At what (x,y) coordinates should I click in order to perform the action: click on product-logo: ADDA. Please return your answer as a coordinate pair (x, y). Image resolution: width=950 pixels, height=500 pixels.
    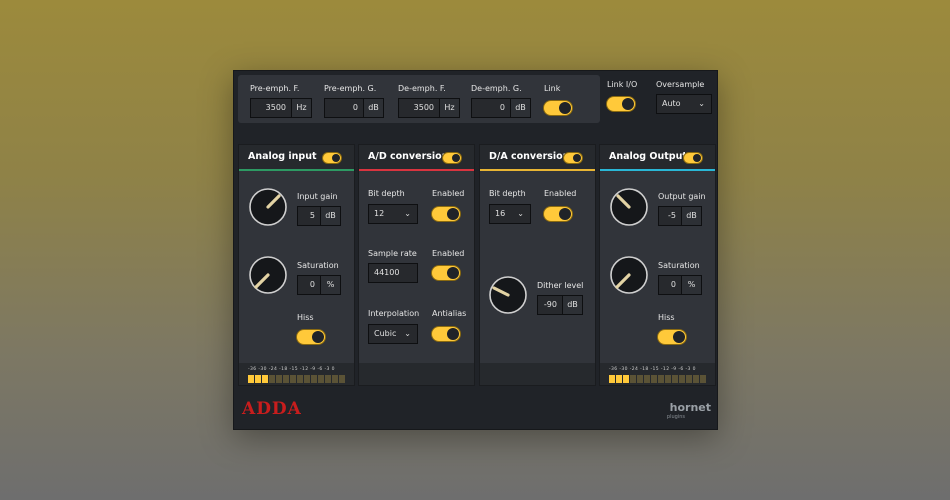
    Looking at the image, I should click on (272, 409).